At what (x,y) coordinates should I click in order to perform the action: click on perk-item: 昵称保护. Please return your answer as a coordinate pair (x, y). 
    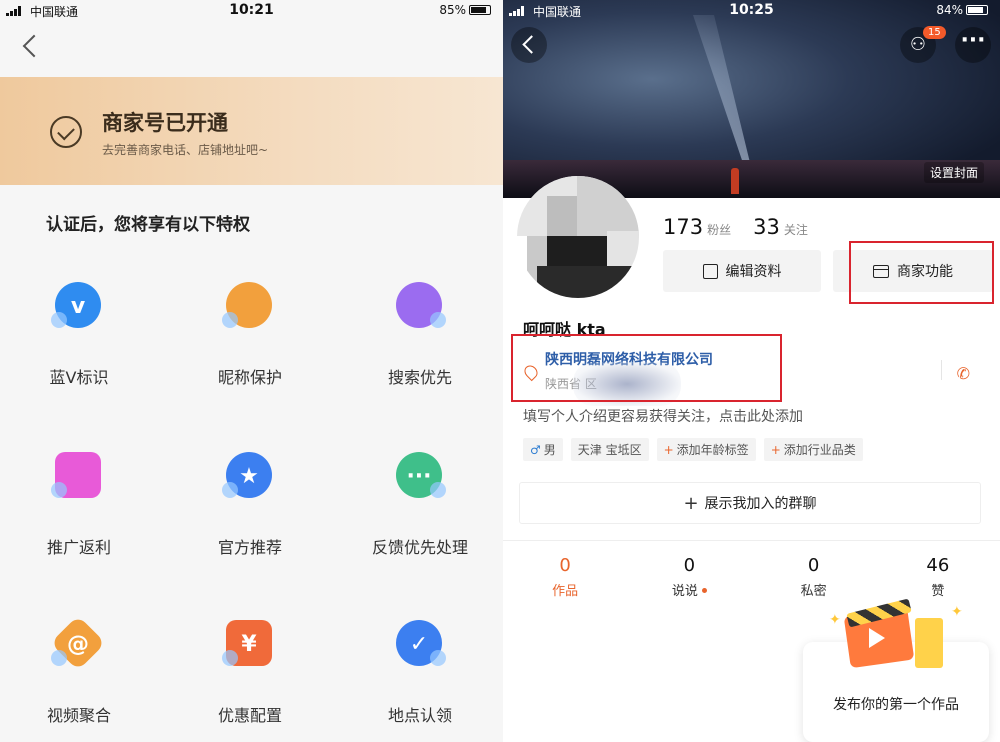
    Looking at the image, I should click on (250, 335).